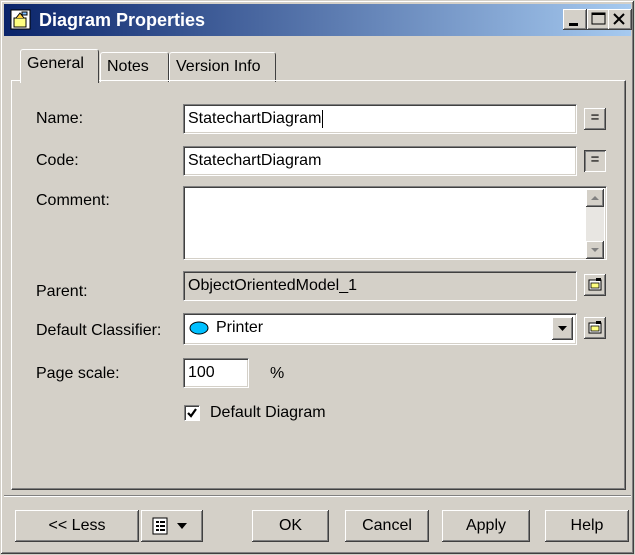 The width and height of the screenshot is (635, 555). I want to click on name-value: StatechartDiagram, so click(255, 118).